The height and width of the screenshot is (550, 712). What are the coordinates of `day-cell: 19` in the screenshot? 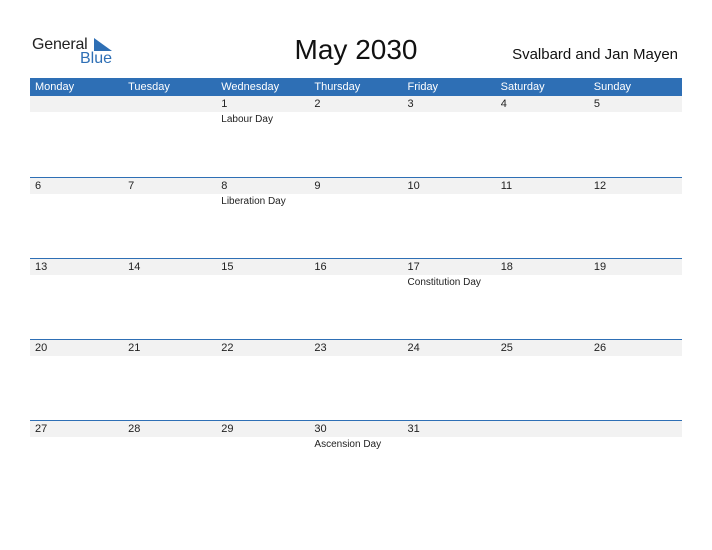 It's located at (635, 299).